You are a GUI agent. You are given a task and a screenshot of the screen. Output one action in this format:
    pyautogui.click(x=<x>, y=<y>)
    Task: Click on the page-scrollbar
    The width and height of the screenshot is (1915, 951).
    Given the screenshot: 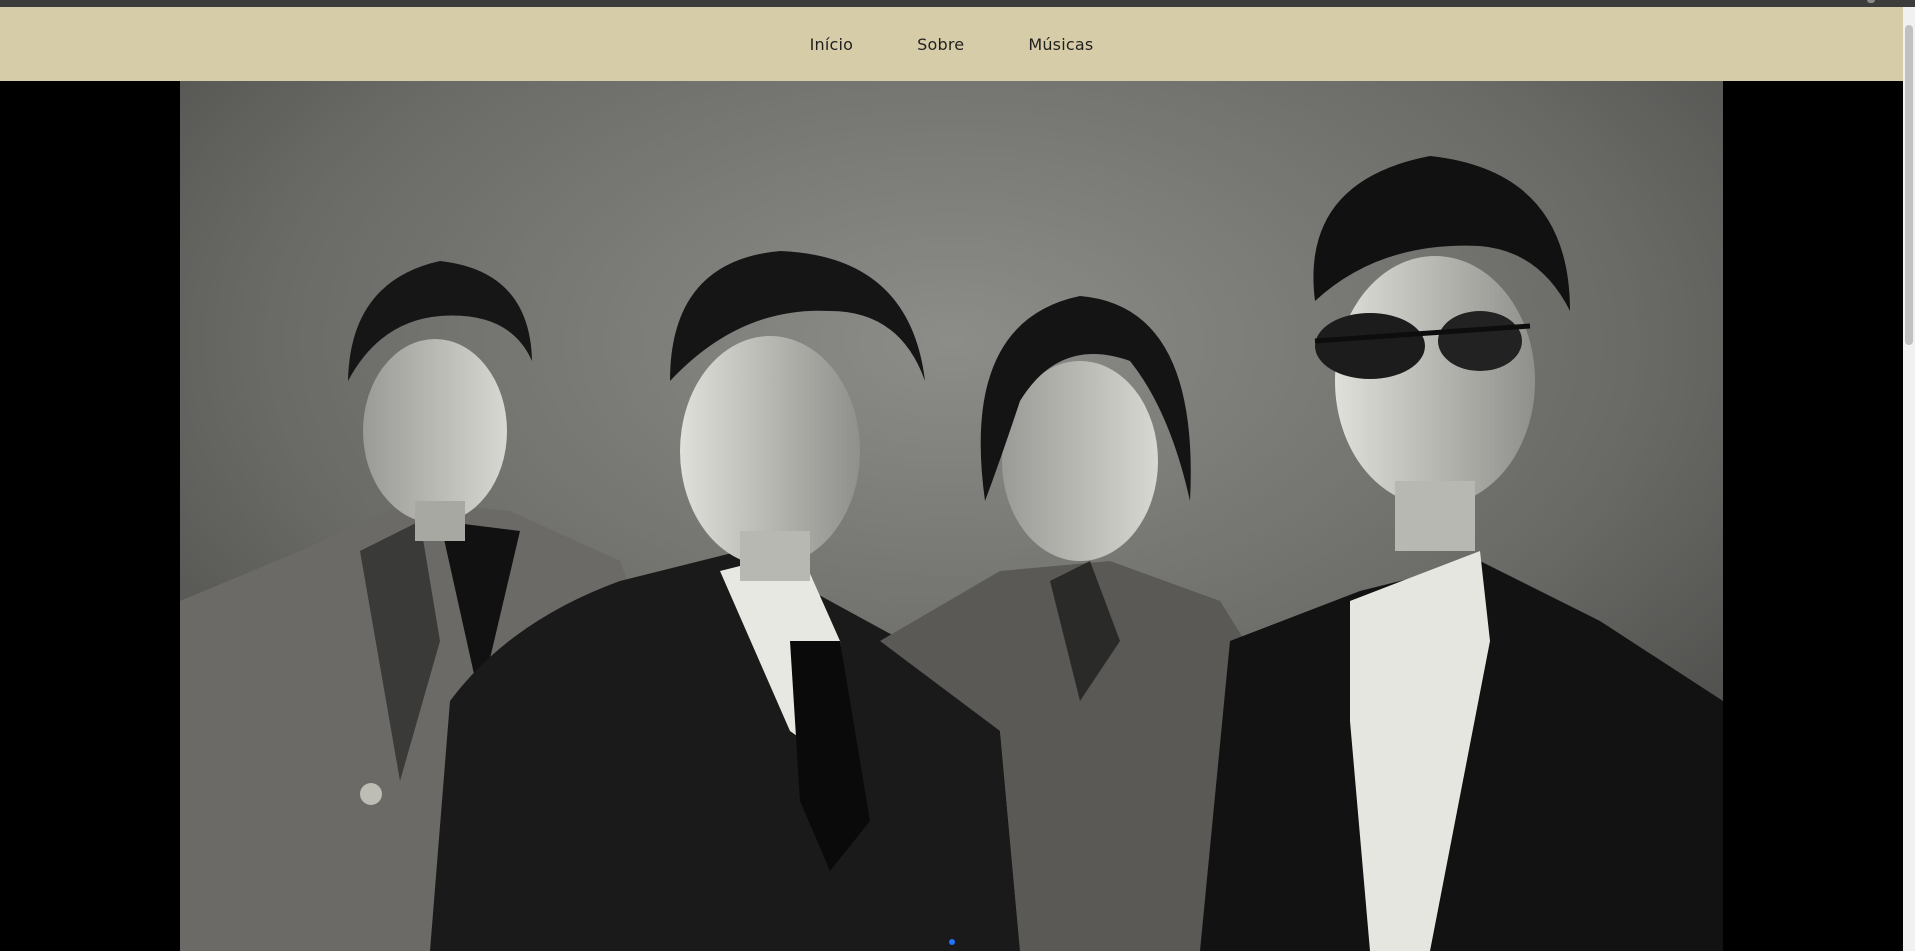 What is the action you would take?
    pyautogui.click(x=1909, y=479)
    